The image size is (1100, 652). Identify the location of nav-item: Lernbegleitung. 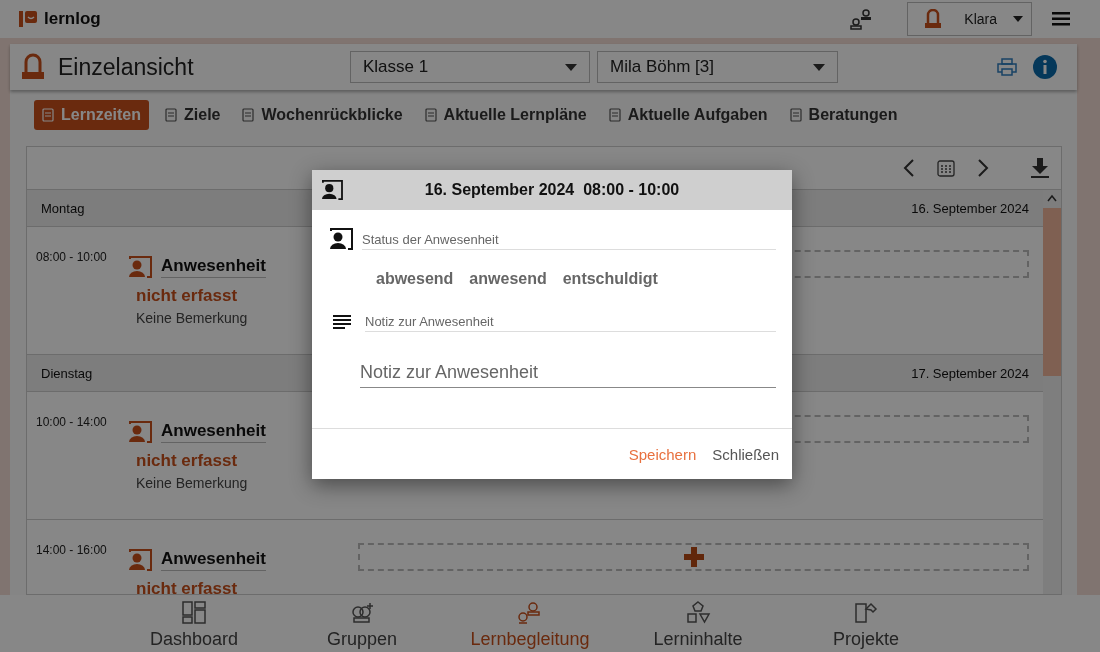
(530, 623).